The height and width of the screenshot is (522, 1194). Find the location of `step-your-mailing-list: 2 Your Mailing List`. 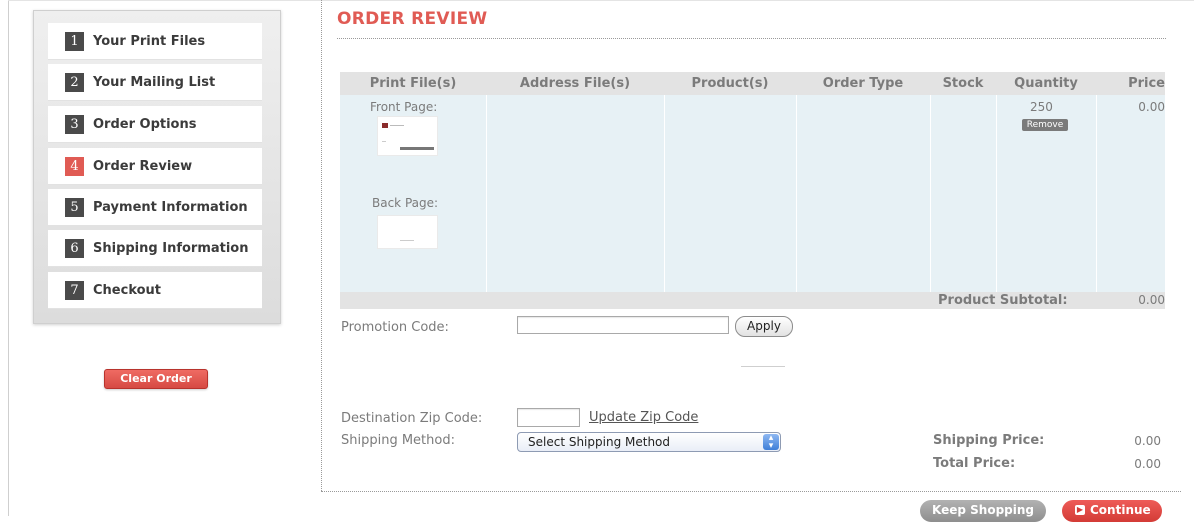

step-your-mailing-list: 2 Your Mailing List is located at coordinates (155, 82).